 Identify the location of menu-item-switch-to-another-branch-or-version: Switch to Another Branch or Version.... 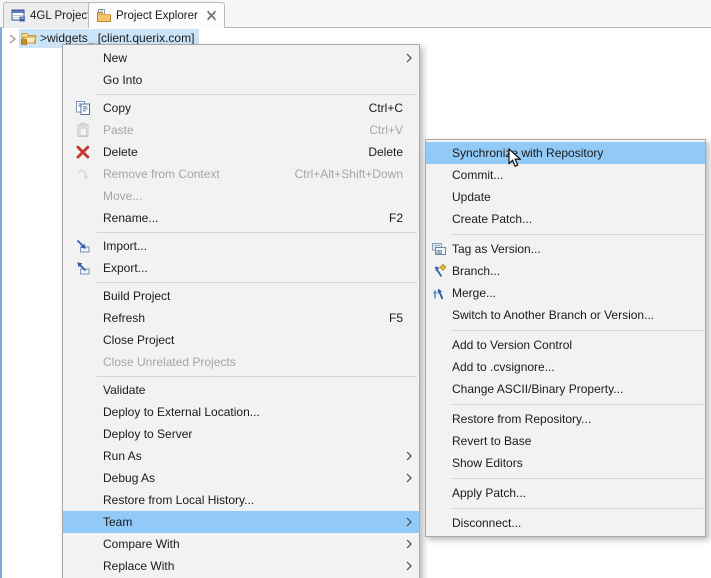
(565, 315).